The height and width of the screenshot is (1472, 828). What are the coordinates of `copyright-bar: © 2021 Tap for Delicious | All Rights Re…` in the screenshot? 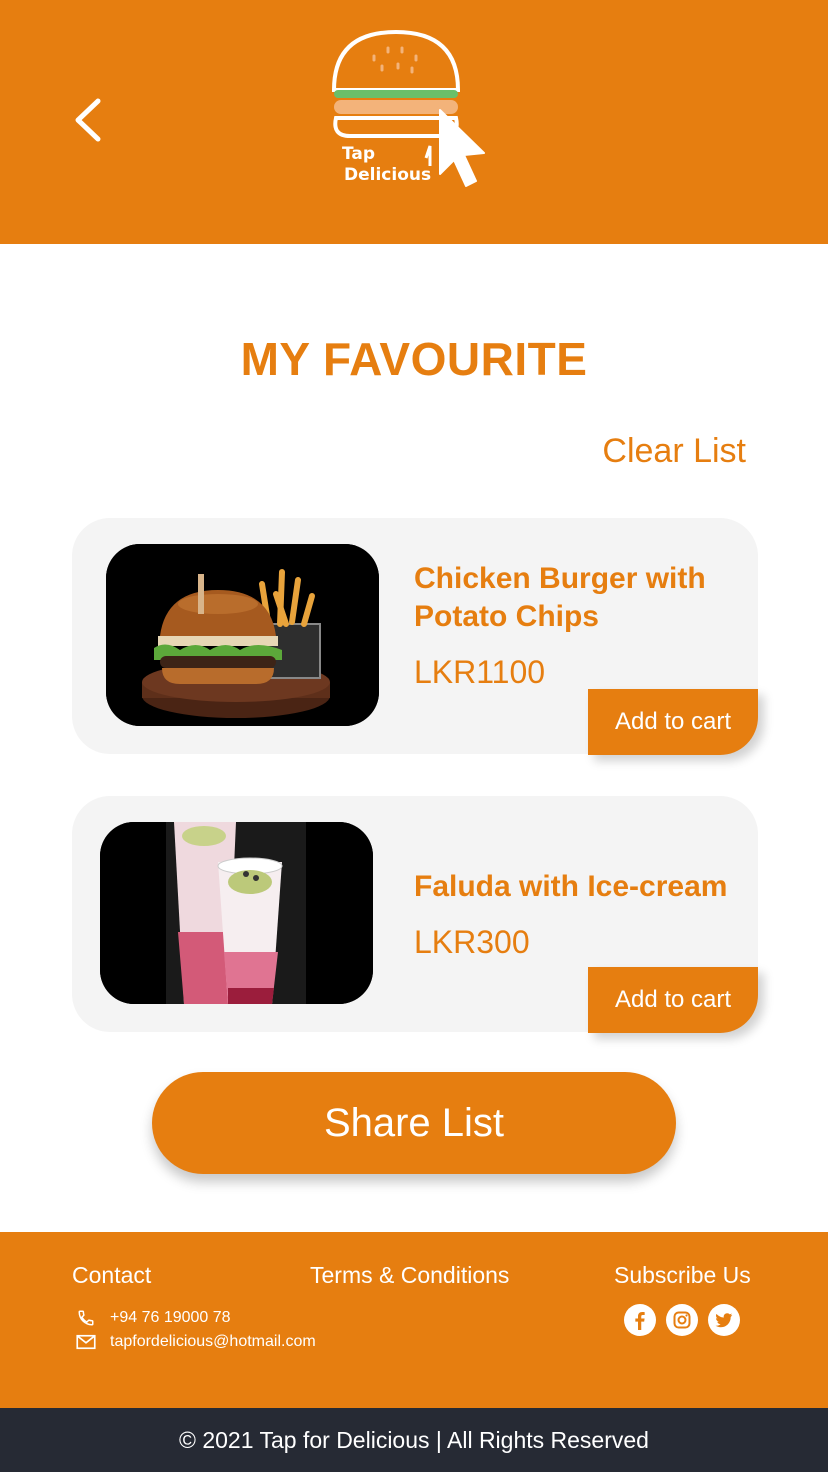 It's located at (414, 1440).